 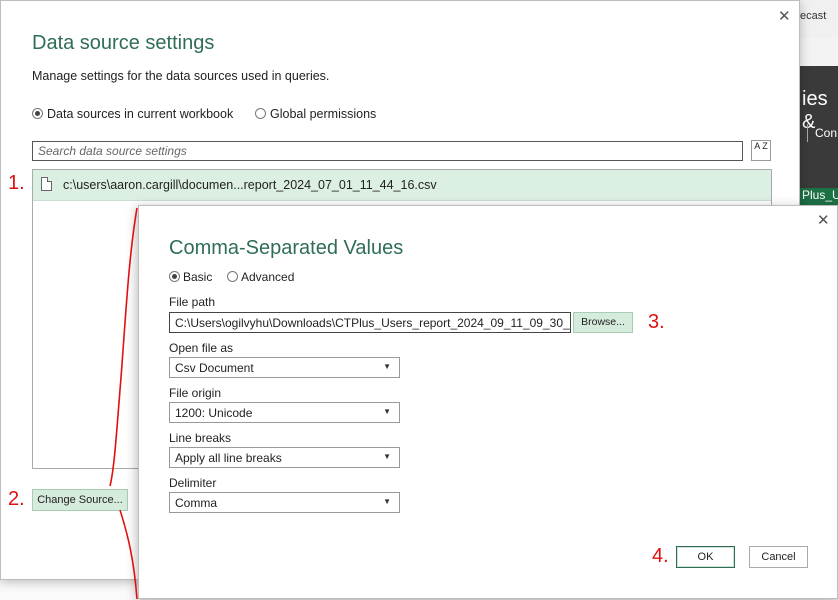 What do you see at coordinates (705, 557) in the screenshot?
I see `ok-button: OK` at bounding box center [705, 557].